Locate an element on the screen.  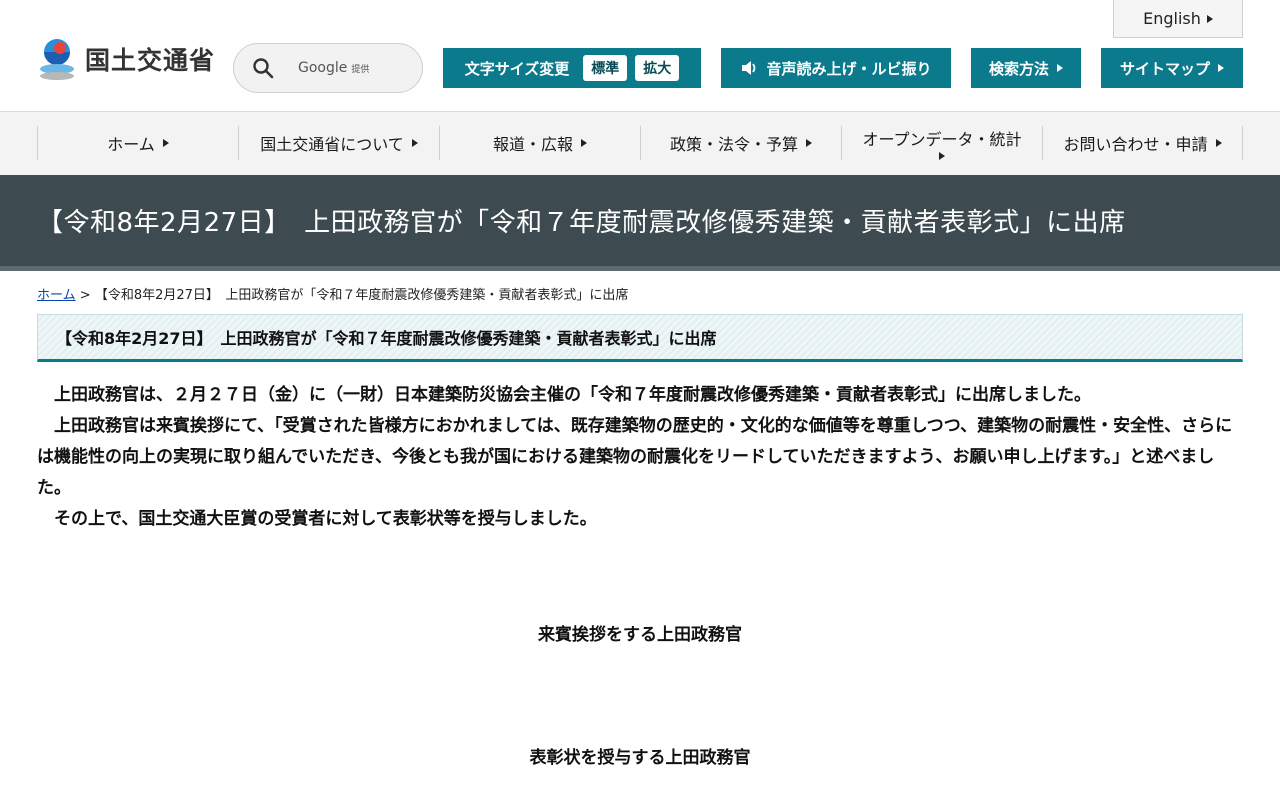
gnav-label: 政策・法令・予算 is located at coordinates (733, 144).